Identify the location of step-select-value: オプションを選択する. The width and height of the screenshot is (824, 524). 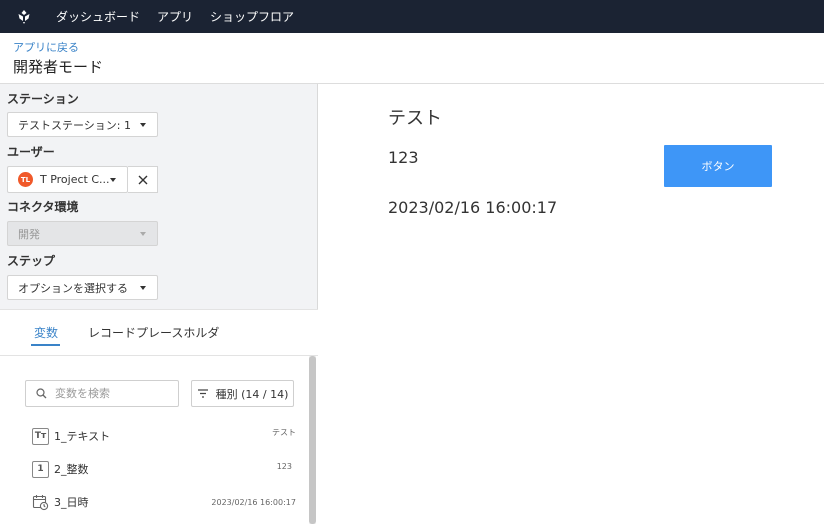
(73, 288).